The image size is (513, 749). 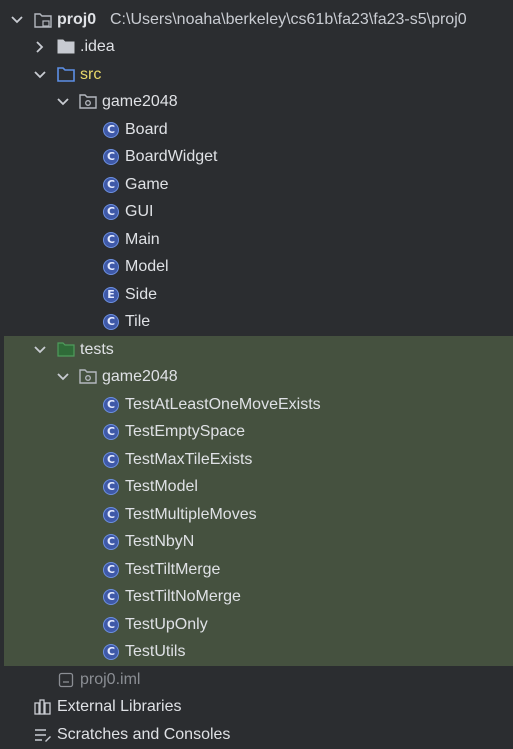 I want to click on idea-folder-label: .idea, so click(x=97, y=46).